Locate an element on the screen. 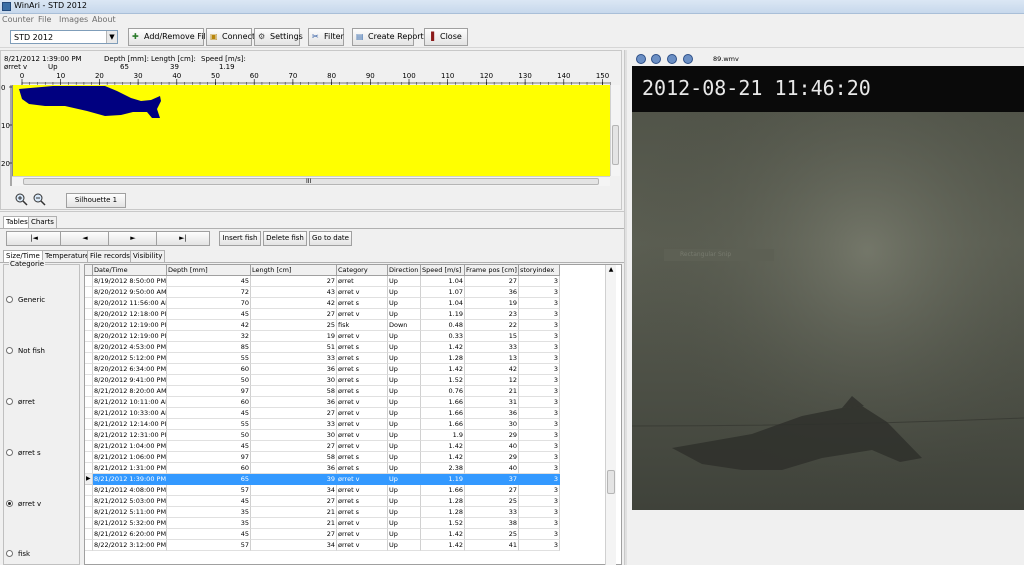  column-header: Length [cm] is located at coordinates (294, 270).